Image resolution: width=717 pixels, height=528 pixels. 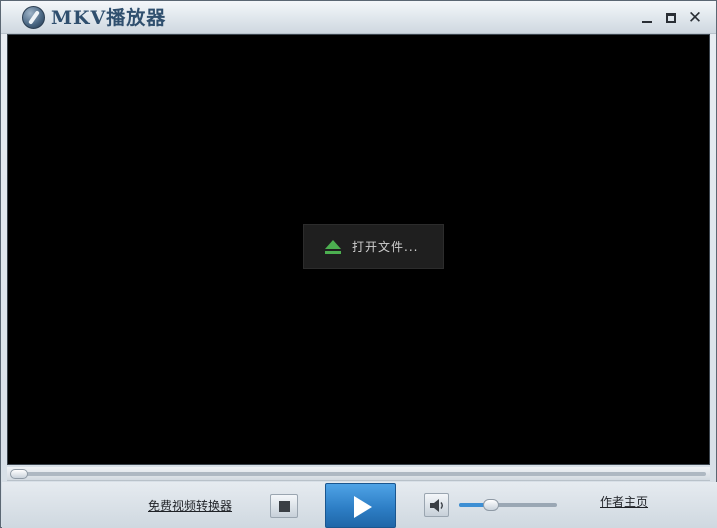 I want to click on seek-thumb, so click(x=19, y=474).